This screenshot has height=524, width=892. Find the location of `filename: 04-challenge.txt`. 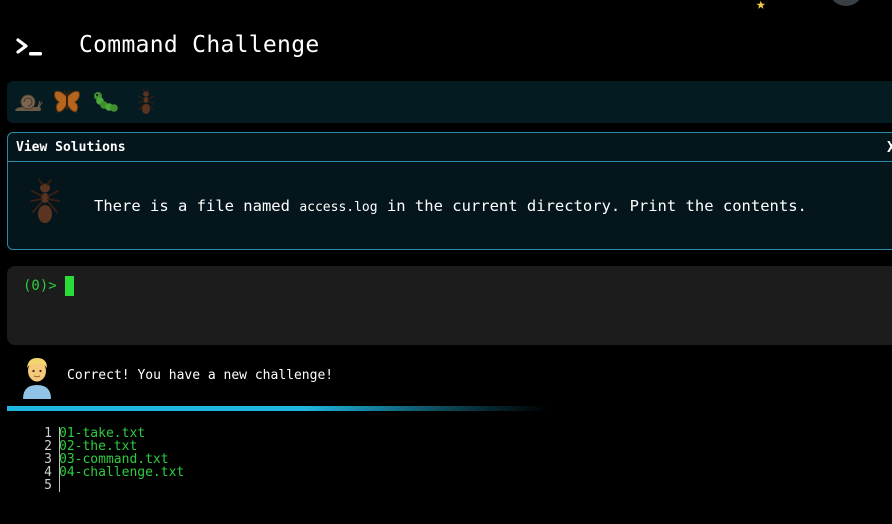

filename: 04-challenge.txt is located at coordinates (122, 472).